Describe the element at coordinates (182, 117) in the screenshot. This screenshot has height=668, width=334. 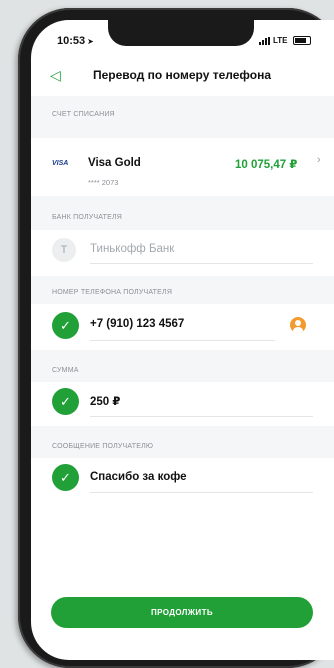
I see `section-header-account: Счет списания` at that location.